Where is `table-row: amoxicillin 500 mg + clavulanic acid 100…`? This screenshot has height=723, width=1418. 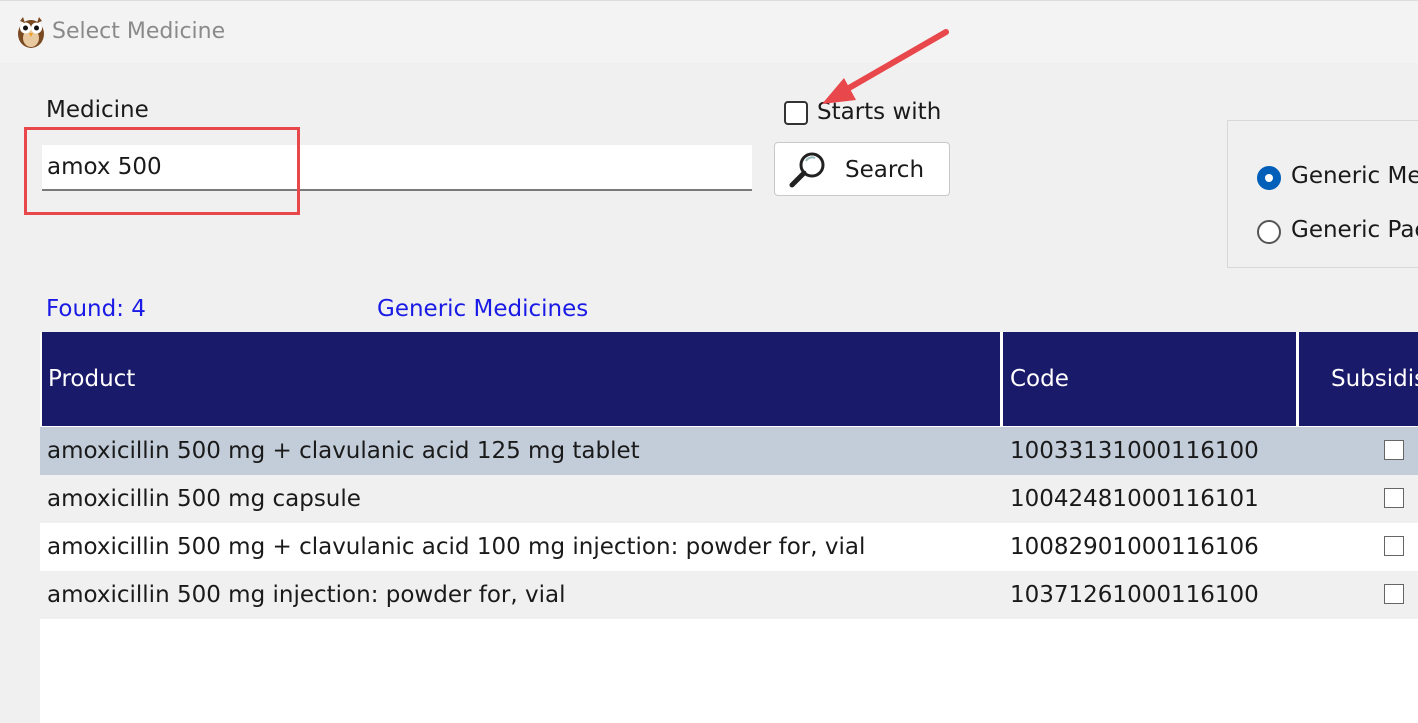
table-row: amoxicillin 500 mg + clavulanic acid 100… is located at coordinates (729, 547).